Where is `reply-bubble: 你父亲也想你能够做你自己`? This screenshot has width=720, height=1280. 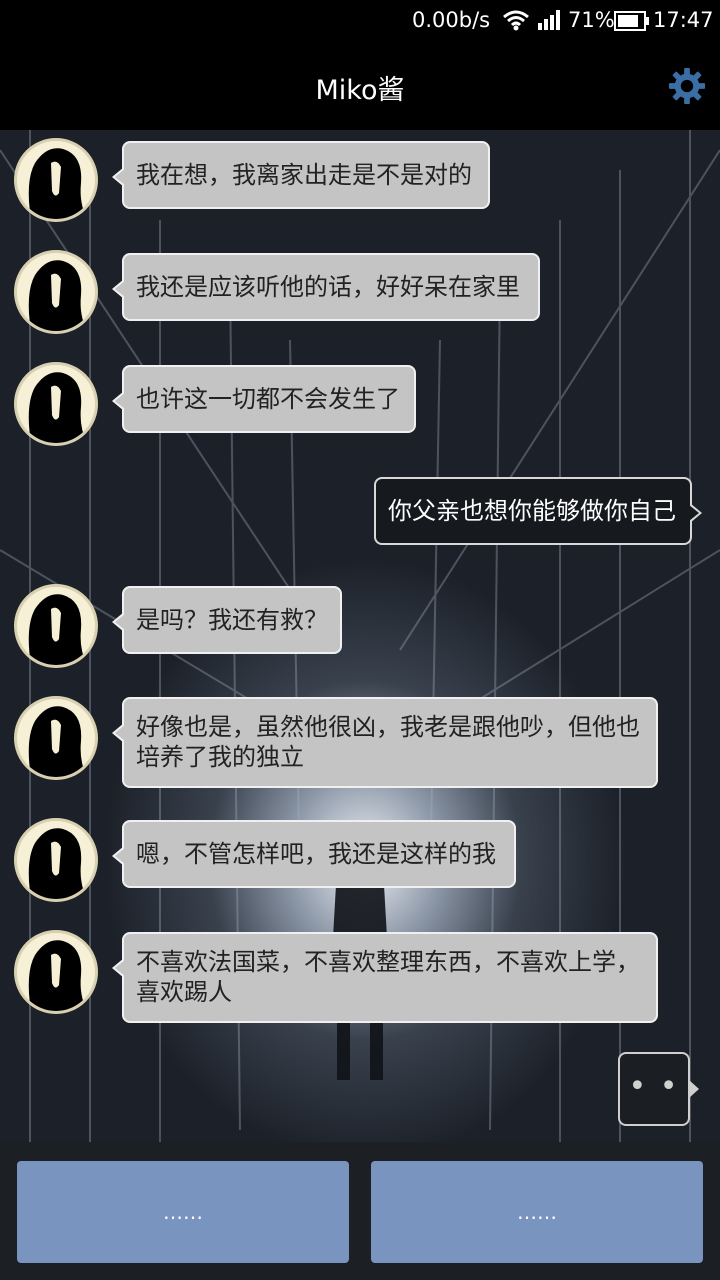
reply-bubble: 你父亲也想你能够做你自己 is located at coordinates (538, 511).